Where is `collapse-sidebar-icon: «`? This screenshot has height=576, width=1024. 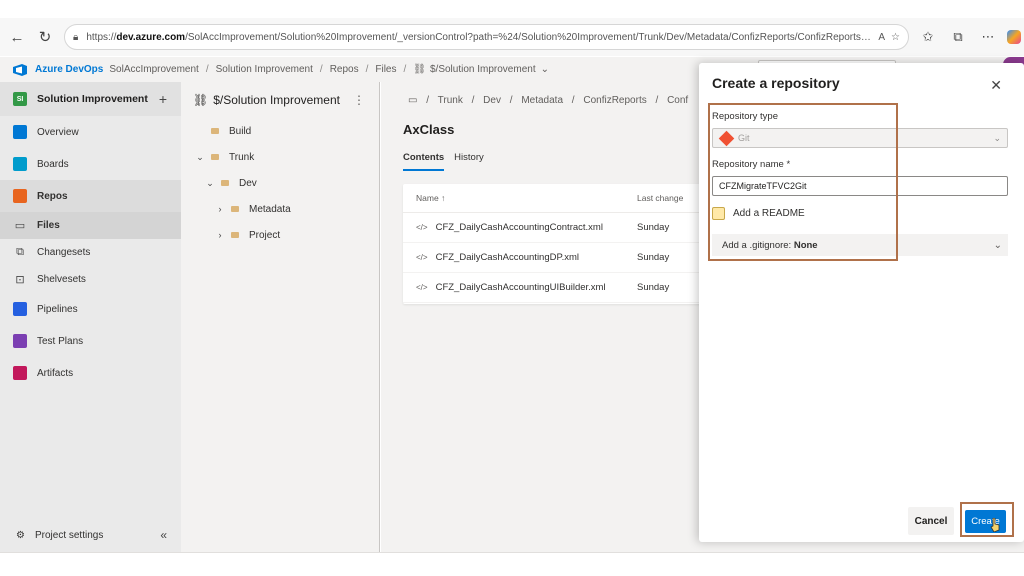
collapse-sidebar-icon: « is located at coordinates (163, 535).